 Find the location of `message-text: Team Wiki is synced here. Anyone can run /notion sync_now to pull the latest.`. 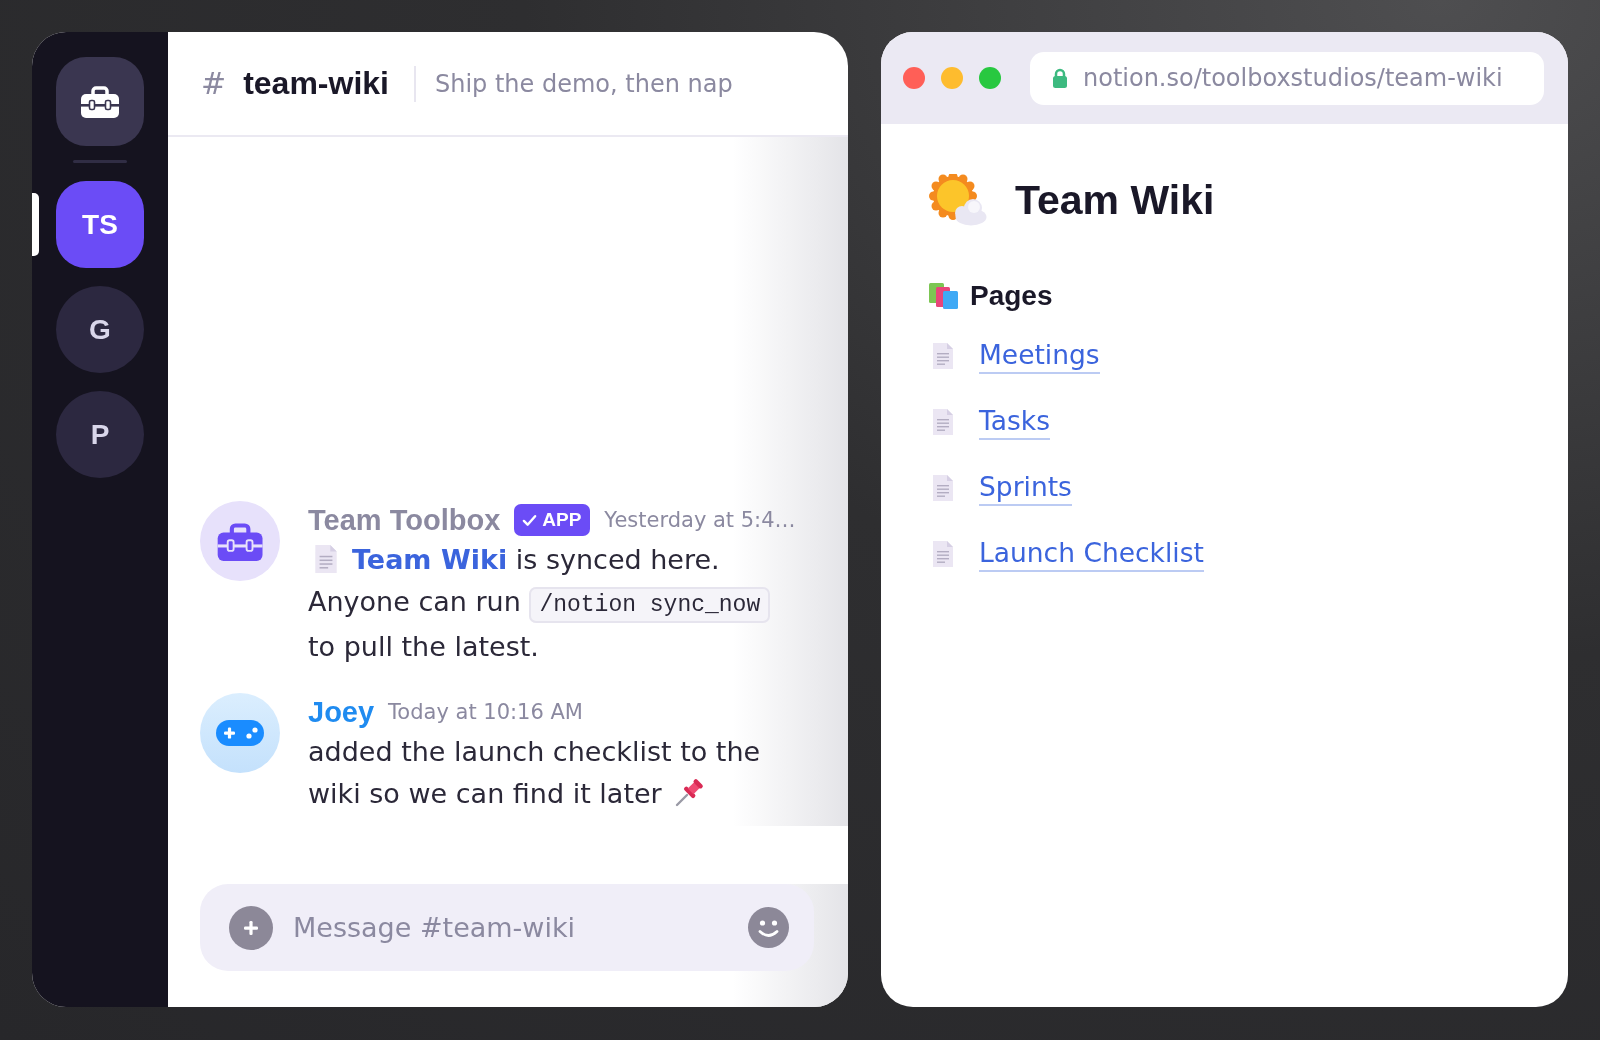

message-text: Team Wiki is synced here. Anyone can run /notion sync_now to pull the latest. is located at coordinates (552, 603).